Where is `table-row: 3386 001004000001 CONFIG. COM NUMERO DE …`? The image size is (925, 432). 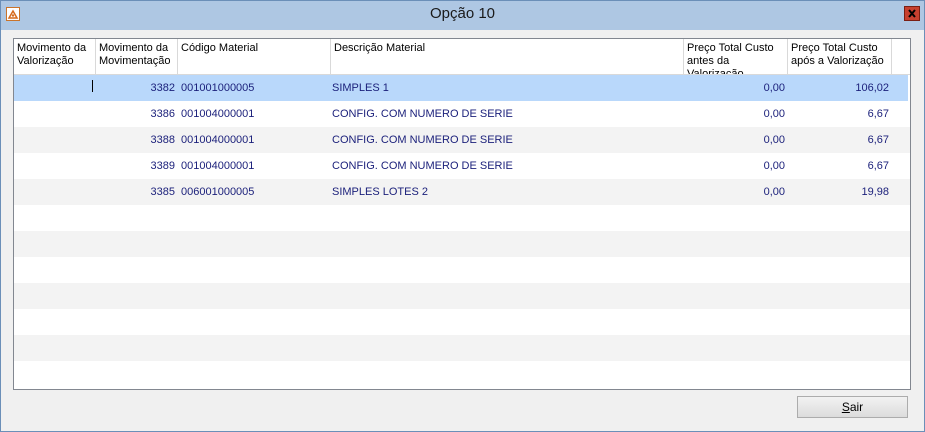 table-row: 3386 001004000001 CONFIG. COM NUMERO DE … is located at coordinates (462, 114).